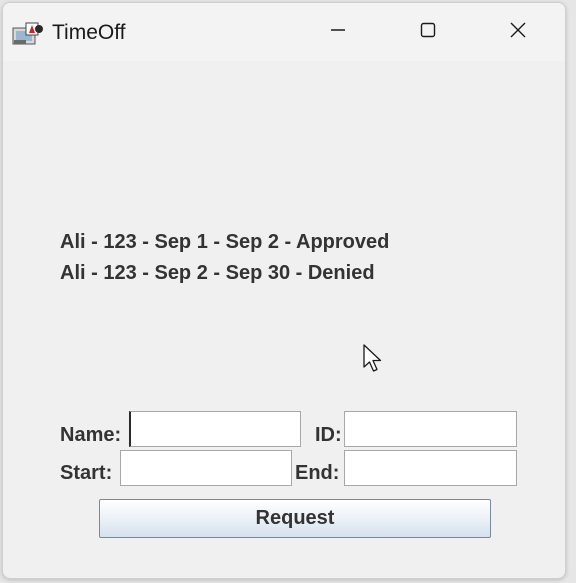  I want to click on request-button: Request, so click(295, 518).